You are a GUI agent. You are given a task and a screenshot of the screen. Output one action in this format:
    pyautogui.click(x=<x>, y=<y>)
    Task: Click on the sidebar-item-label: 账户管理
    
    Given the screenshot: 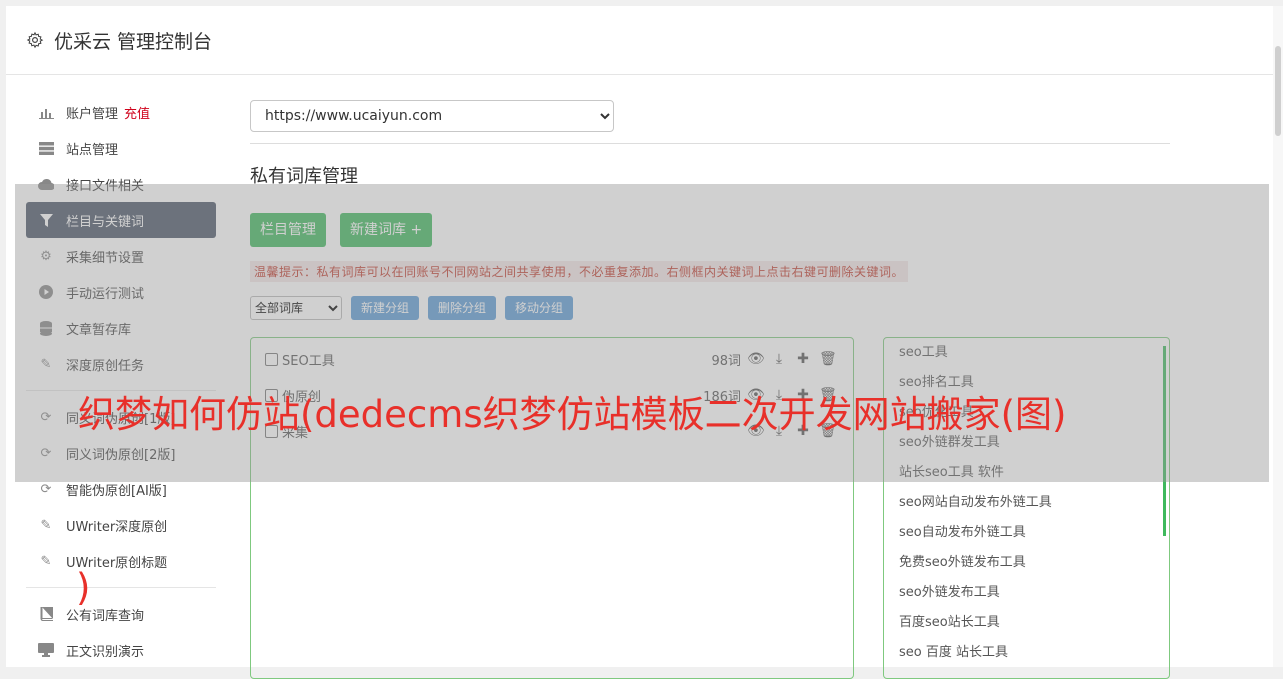 What is the action you would take?
    pyautogui.click(x=92, y=114)
    